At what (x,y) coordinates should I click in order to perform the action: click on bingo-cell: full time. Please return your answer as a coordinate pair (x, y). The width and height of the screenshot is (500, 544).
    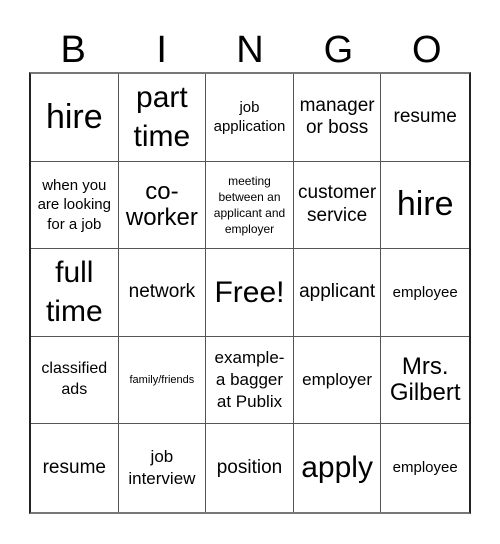
    Looking at the image, I should click on (75, 293).